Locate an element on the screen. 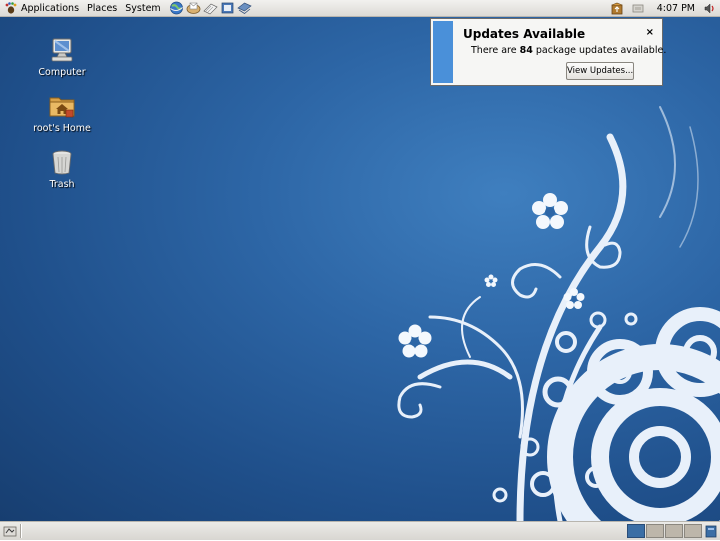  home-folder-icon is located at coordinates (62, 106).